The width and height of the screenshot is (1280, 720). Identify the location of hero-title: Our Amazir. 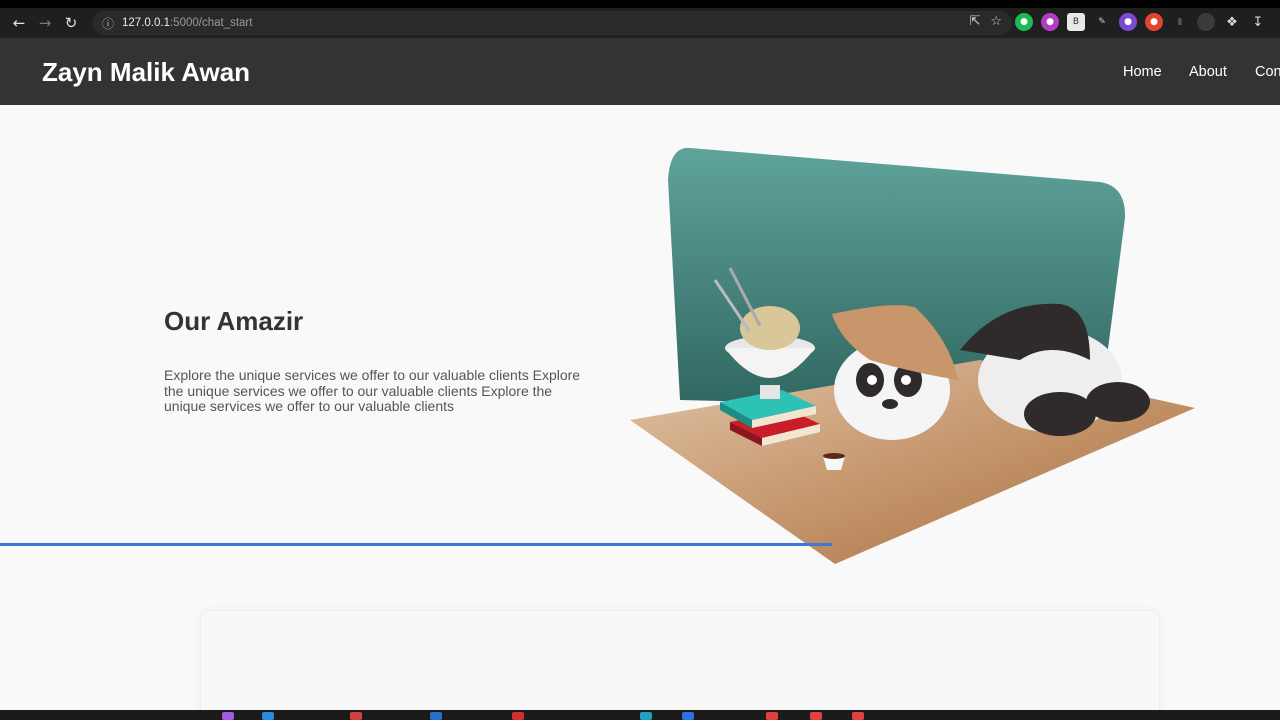
(234, 321).